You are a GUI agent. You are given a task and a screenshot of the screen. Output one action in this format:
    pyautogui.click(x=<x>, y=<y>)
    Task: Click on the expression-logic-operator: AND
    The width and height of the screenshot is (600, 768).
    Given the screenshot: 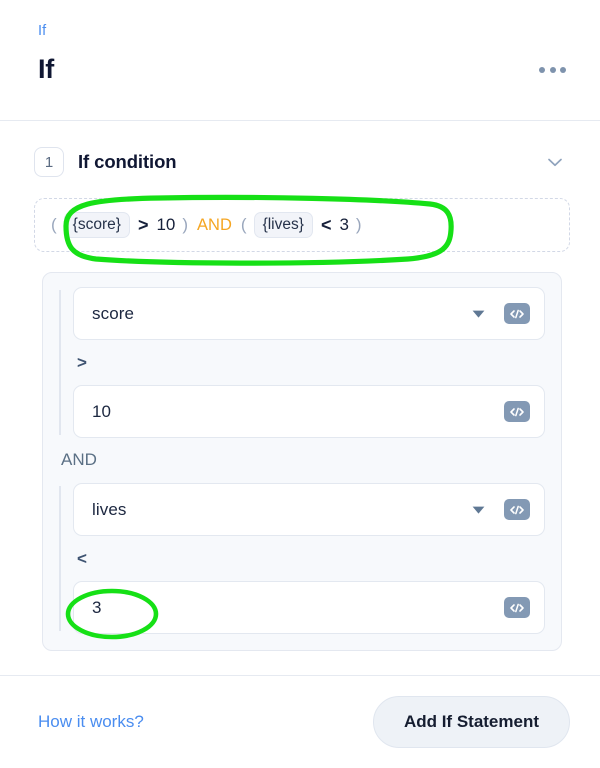 What is the action you would take?
    pyautogui.click(x=214, y=224)
    